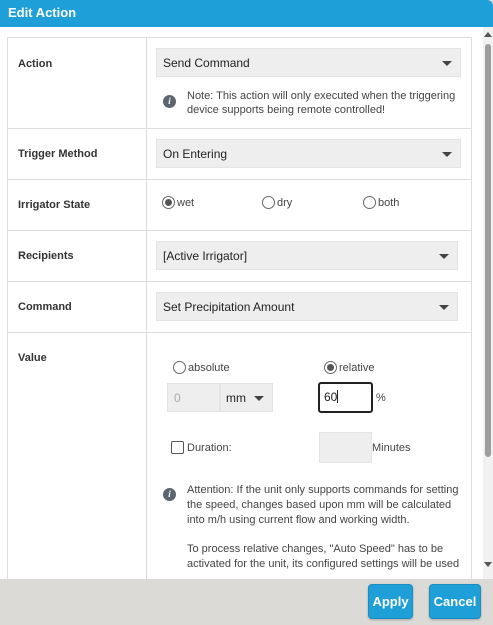 Image resolution: width=493 pixels, height=625 pixels. Describe the element at coordinates (77, 205) in the screenshot. I see `irrigator-state-label: Irrigator State` at that location.